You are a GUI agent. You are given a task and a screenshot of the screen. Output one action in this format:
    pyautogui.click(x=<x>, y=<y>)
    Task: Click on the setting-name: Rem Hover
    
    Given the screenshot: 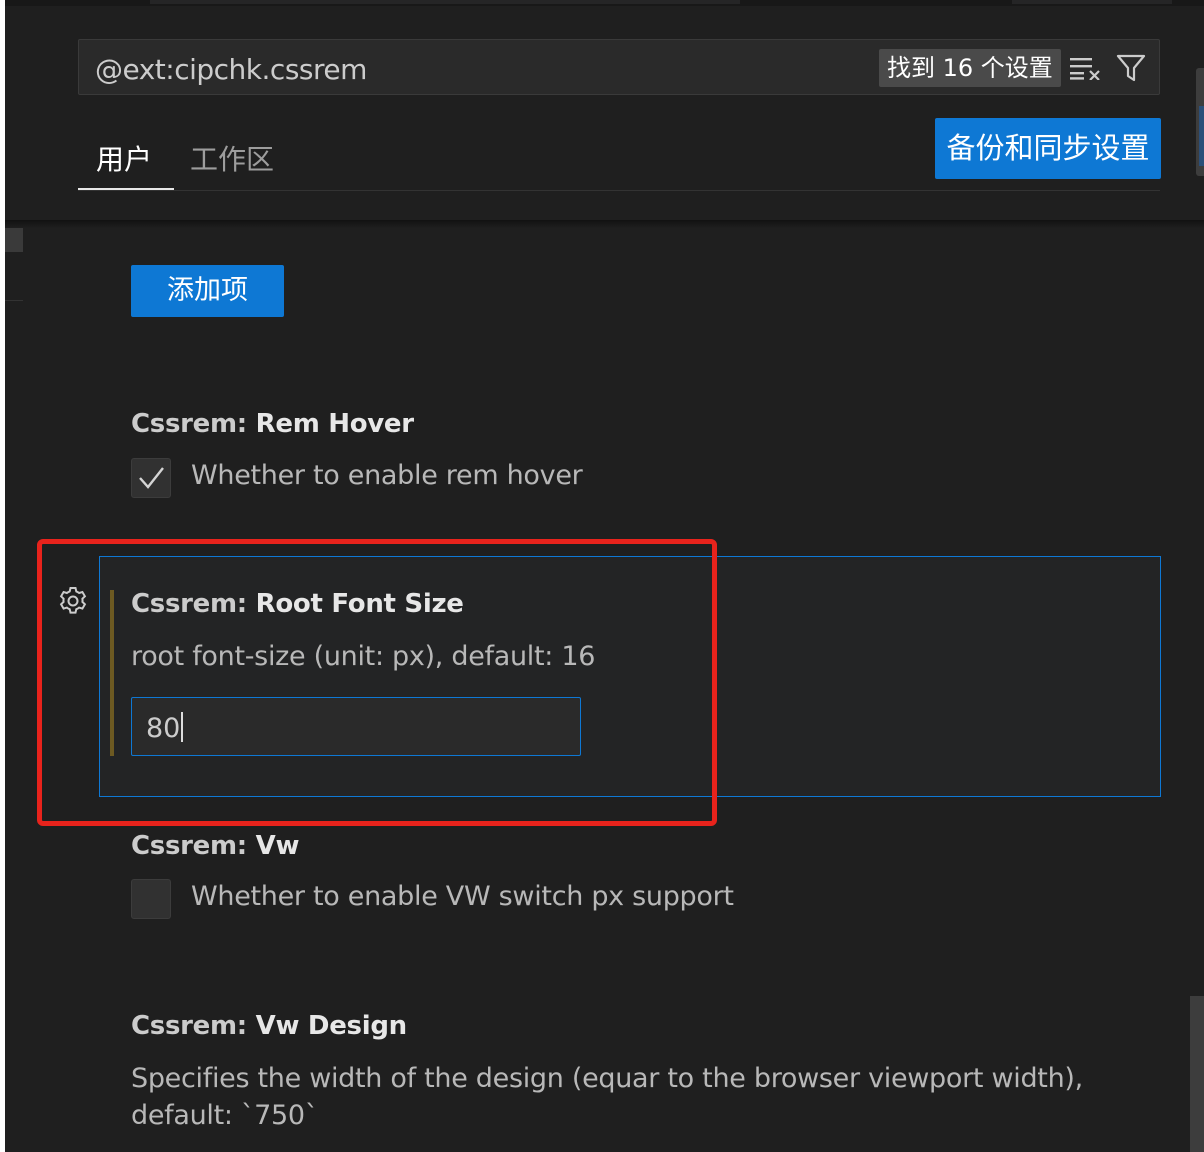 What is the action you would take?
    pyautogui.click(x=334, y=424)
    